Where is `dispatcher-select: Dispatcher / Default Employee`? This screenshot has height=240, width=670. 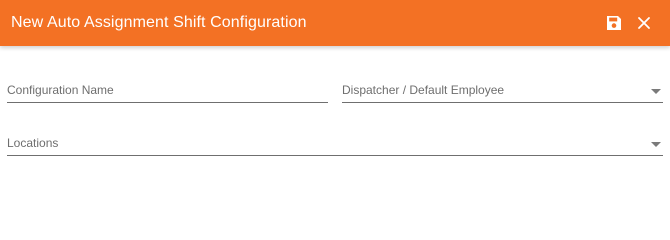 dispatcher-select: Dispatcher / Default Employee is located at coordinates (502, 91).